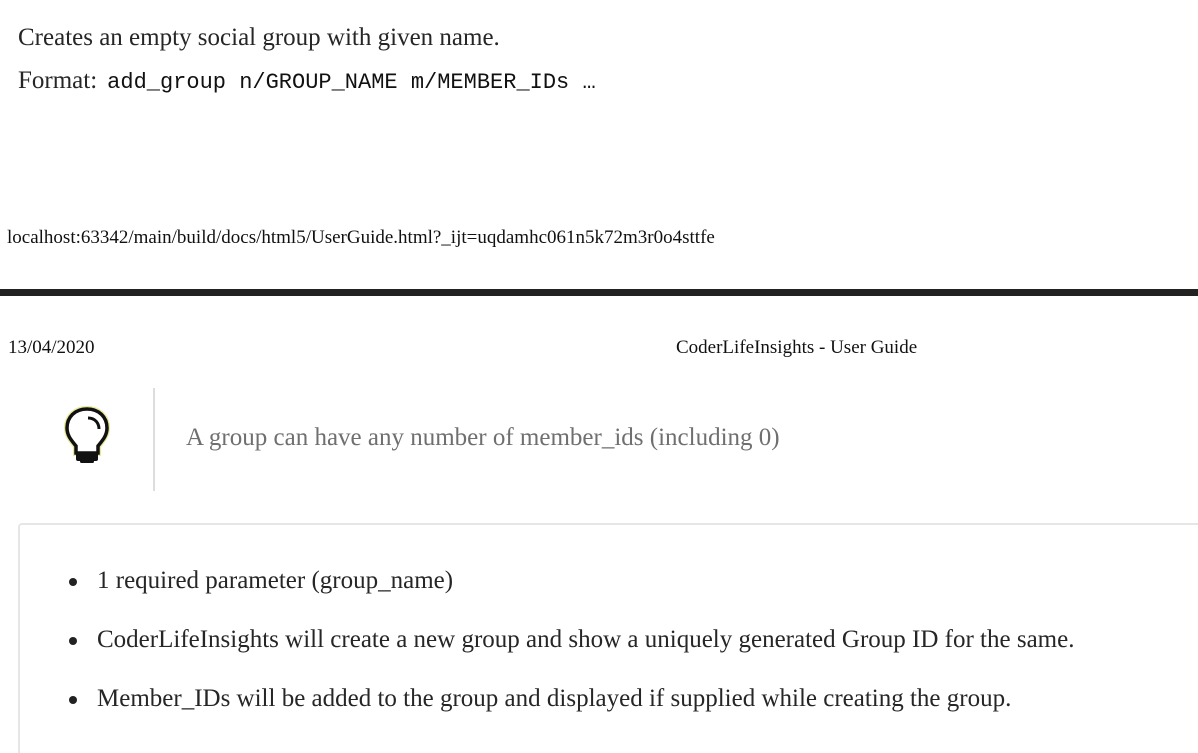 This screenshot has height=753, width=1198. I want to click on tip-divider, so click(154, 439).